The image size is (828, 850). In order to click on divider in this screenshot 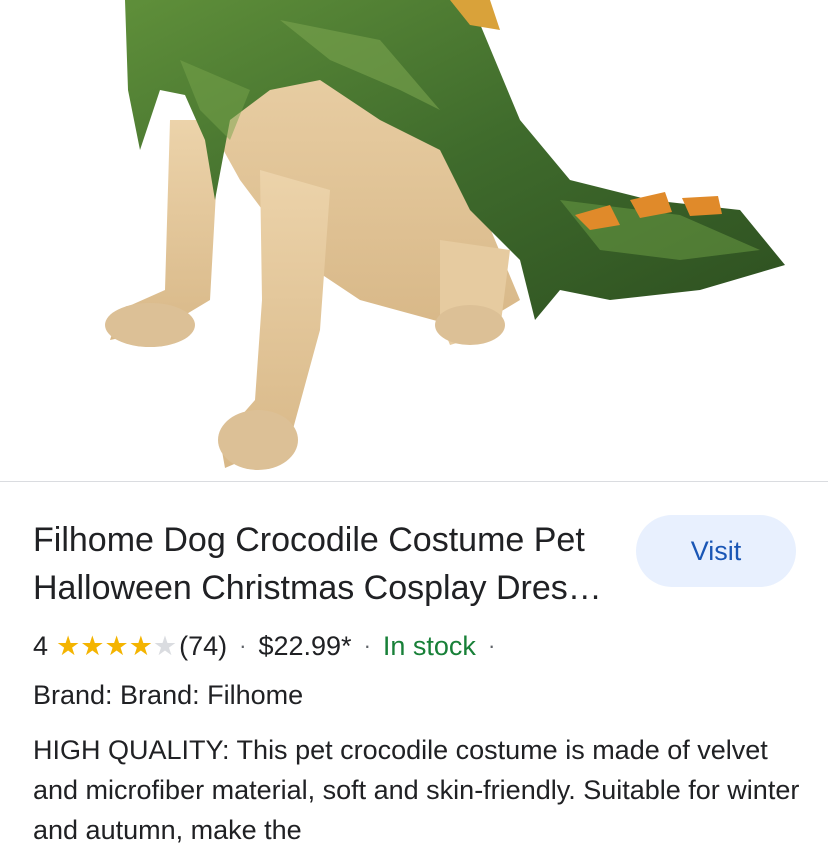, I will do `click(414, 481)`.